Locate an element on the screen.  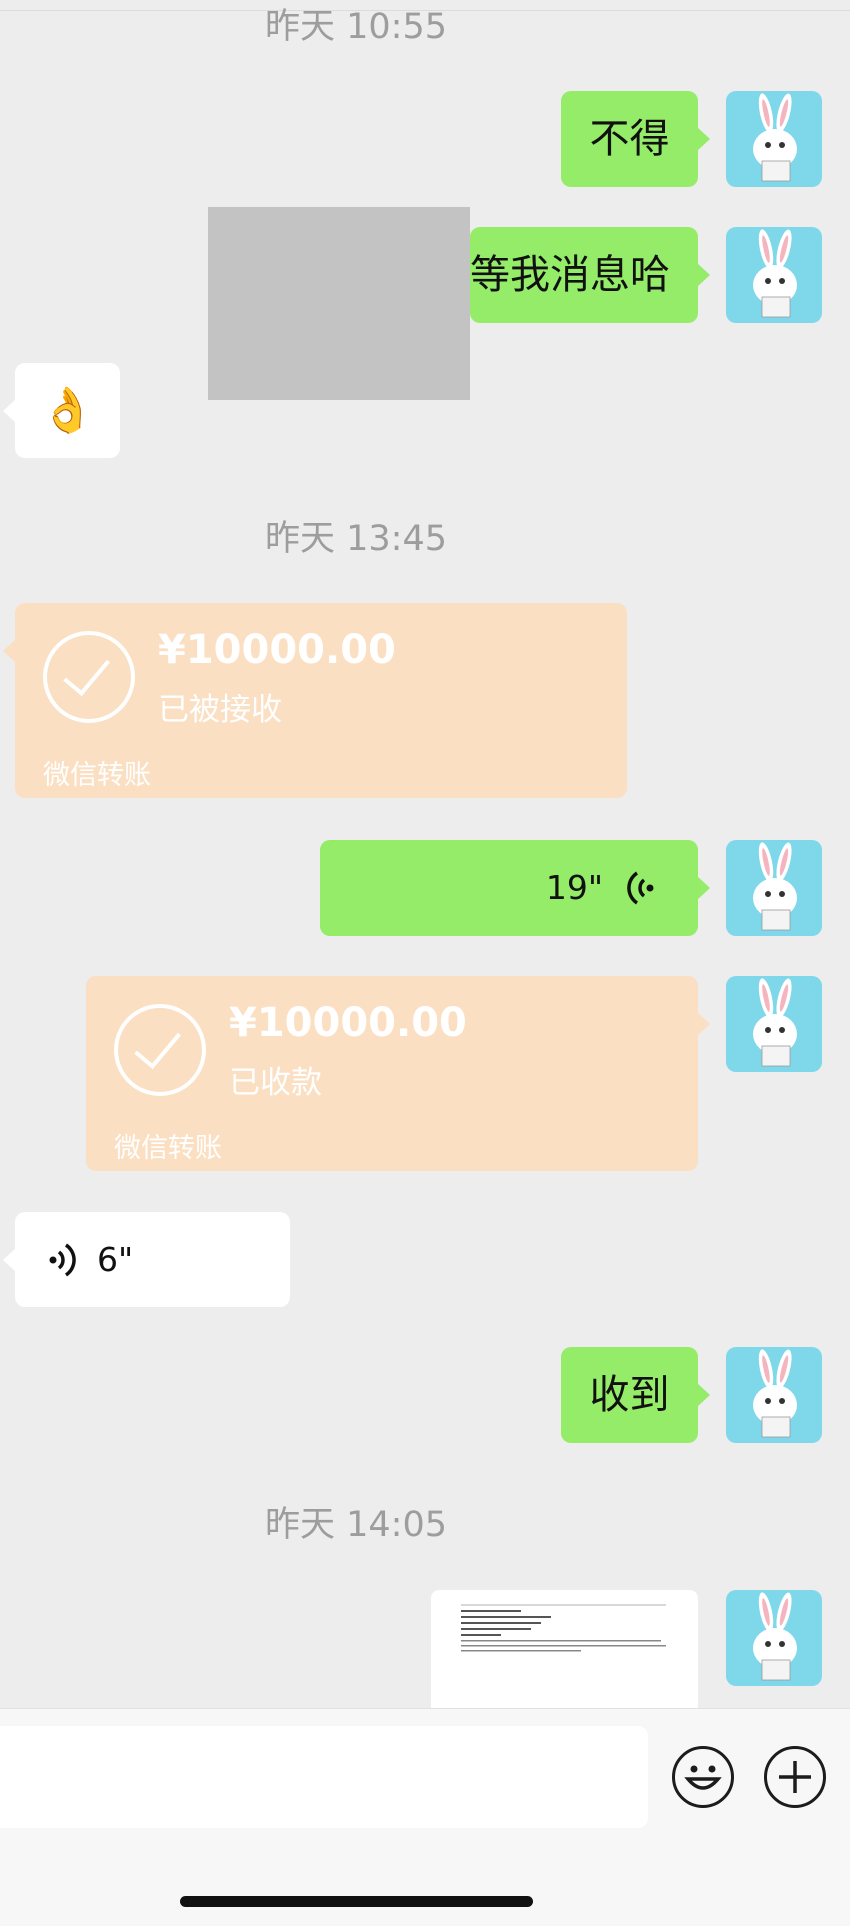
plus-circle-icon is located at coordinates (795, 1777).